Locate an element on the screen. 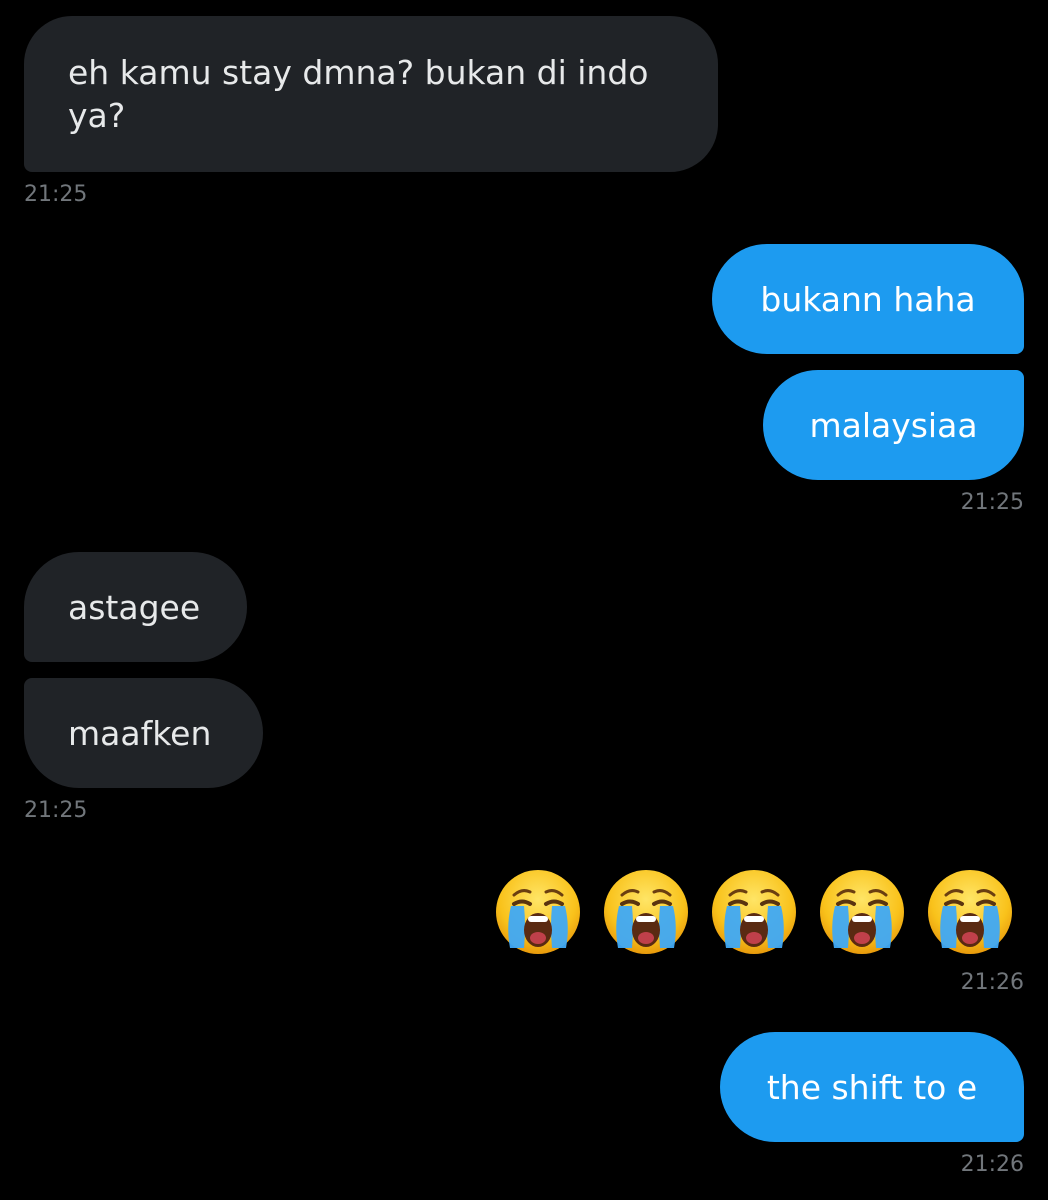  outgoing-message: malaysiaa is located at coordinates (893, 425).